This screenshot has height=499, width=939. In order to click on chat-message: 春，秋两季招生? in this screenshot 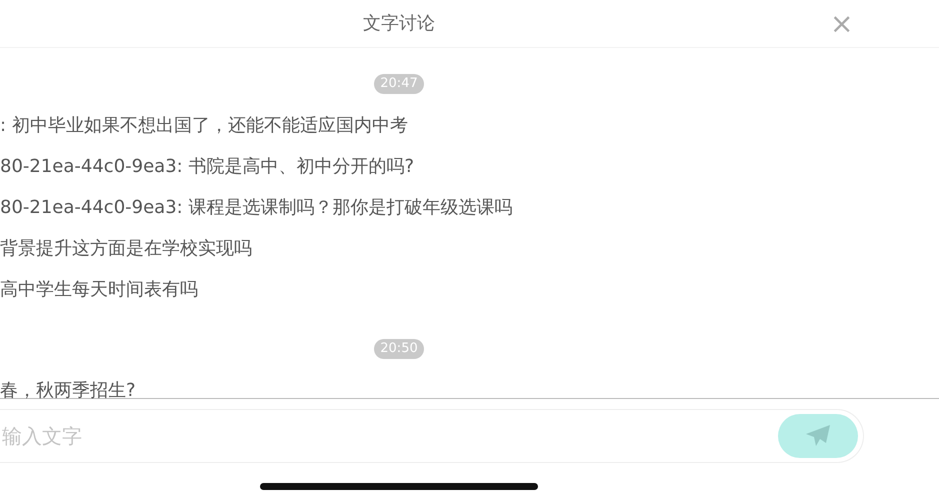, I will do `click(68, 391)`.